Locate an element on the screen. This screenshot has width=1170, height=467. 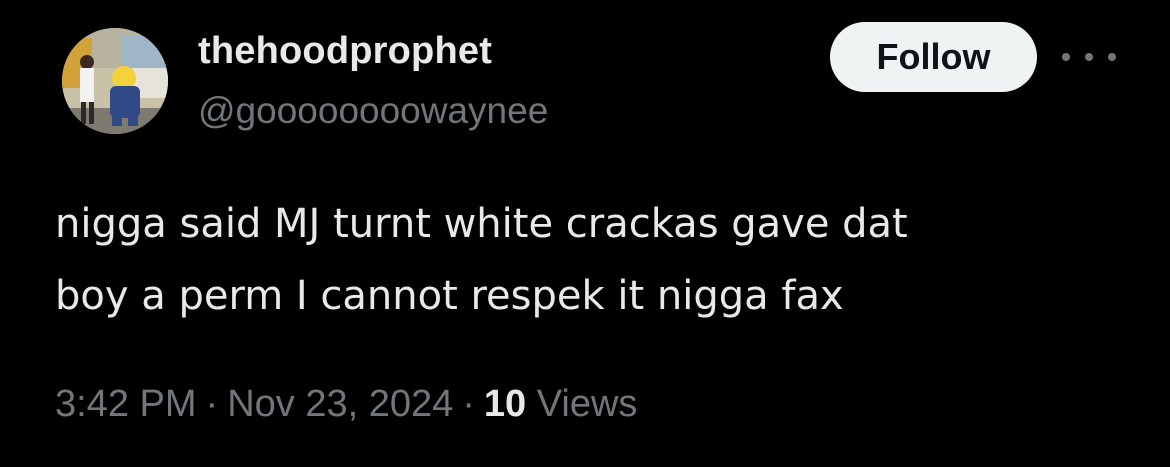
display-name: thehoodprophet is located at coordinates (345, 51).